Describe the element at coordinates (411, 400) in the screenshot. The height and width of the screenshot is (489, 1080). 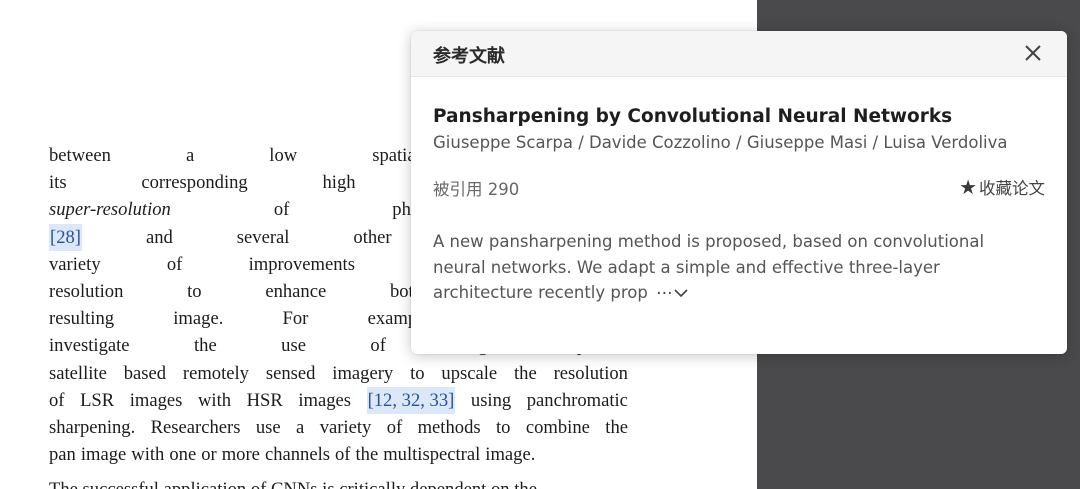
I see `citation-link: [12, 32, 33]` at that location.